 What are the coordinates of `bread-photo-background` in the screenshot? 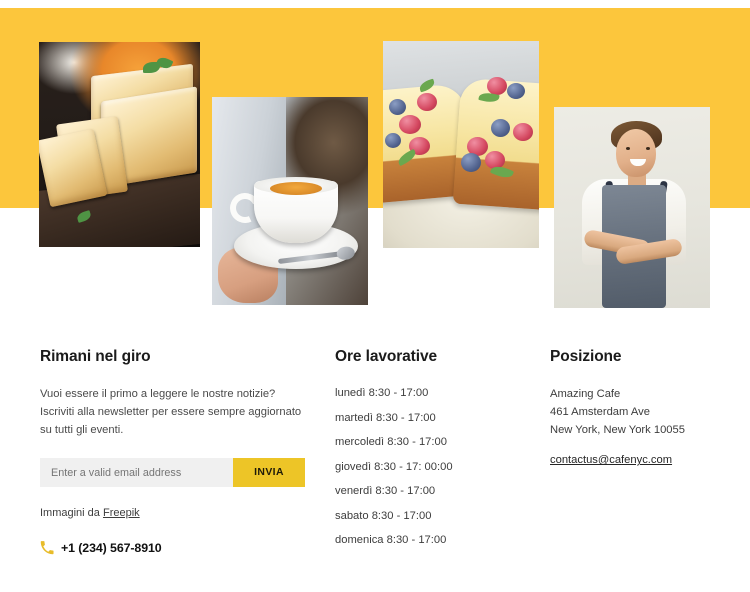 It's located at (119, 144).